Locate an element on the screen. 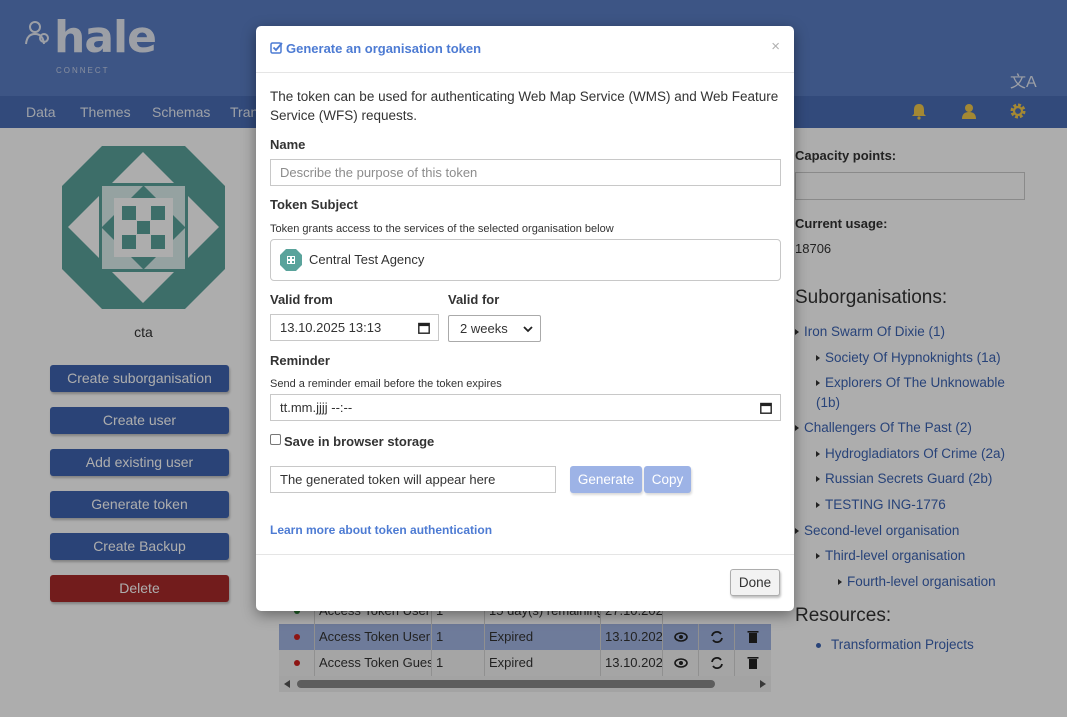 This screenshot has height=717, width=1067. generated-token-field: The generated token will appear here is located at coordinates (413, 479).